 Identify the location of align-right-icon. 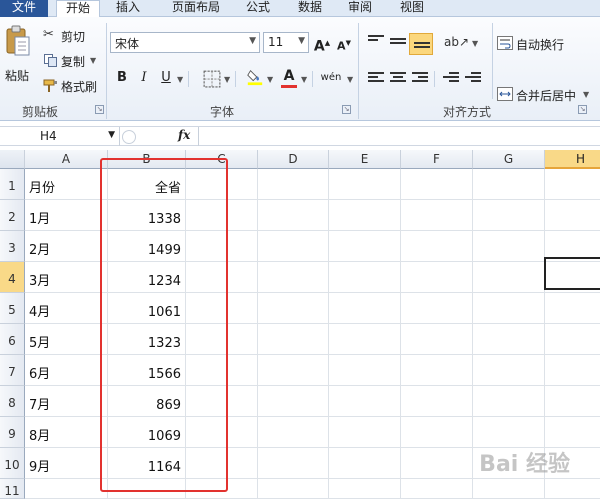
(420, 79).